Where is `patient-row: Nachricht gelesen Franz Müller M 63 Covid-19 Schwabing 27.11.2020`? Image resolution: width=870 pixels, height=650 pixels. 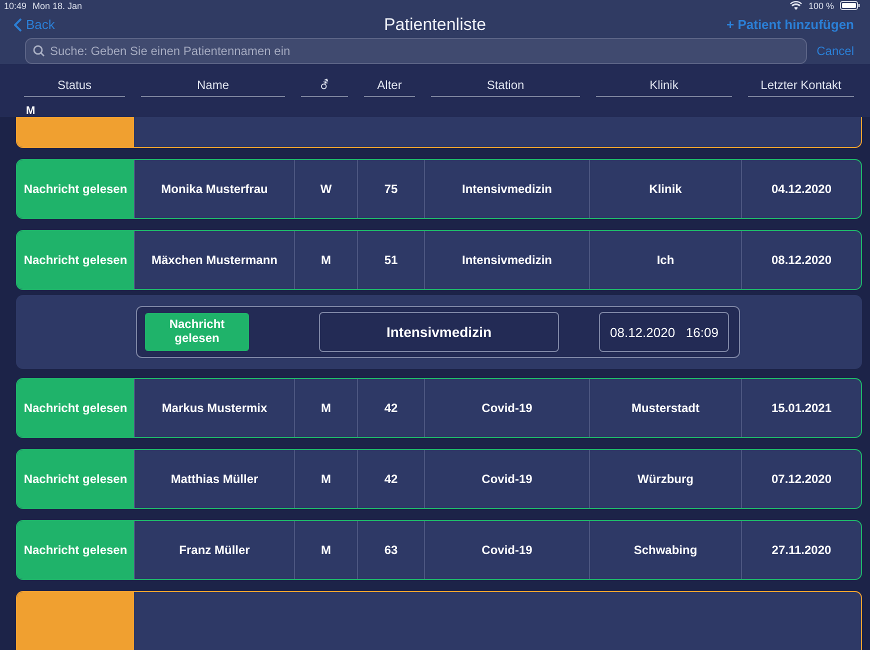
patient-row: Nachricht gelesen Franz Müller M 63 Covid-19 Schwabing 27.11.2020 is located at coordinates (439, 550).